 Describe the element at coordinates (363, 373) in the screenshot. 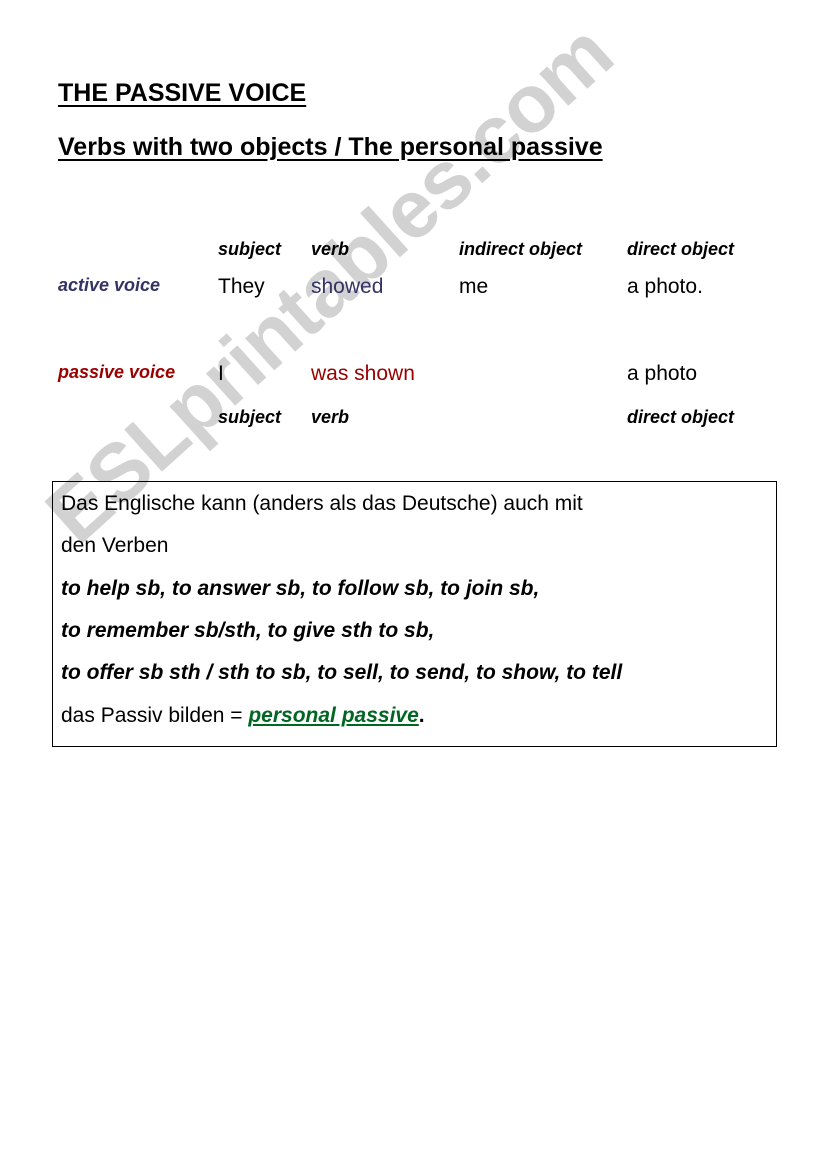

I see `passive-verb: was shown` at that location.